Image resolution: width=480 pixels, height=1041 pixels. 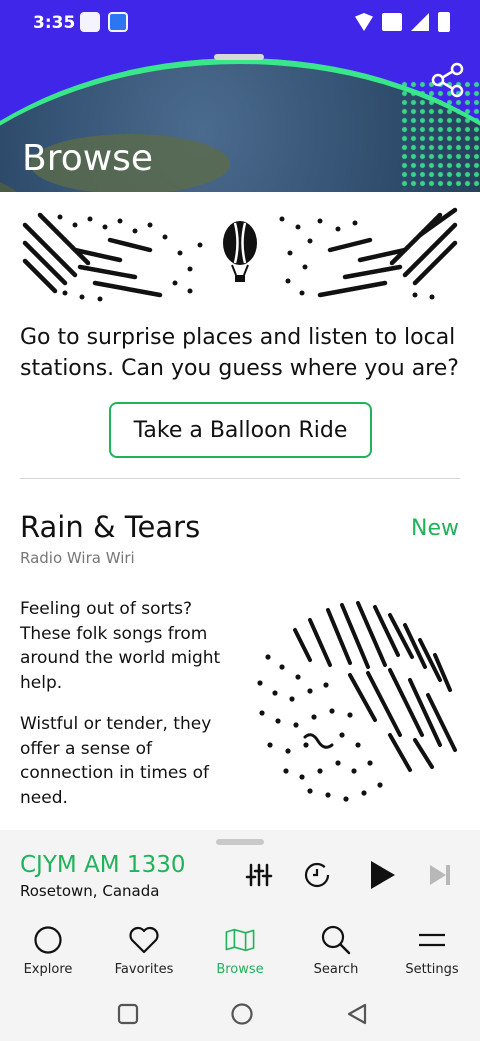 What do you see at coordinates (336, 969) in the screenshot?
I see `nav-label: Search` at bounding box center [336, 969].